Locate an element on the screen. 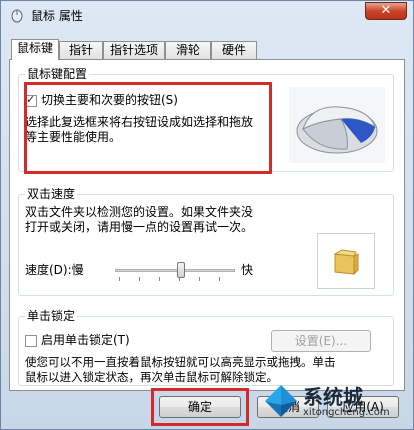  tab-buttons: 鼠标键 is located at coordinates (35, 49).